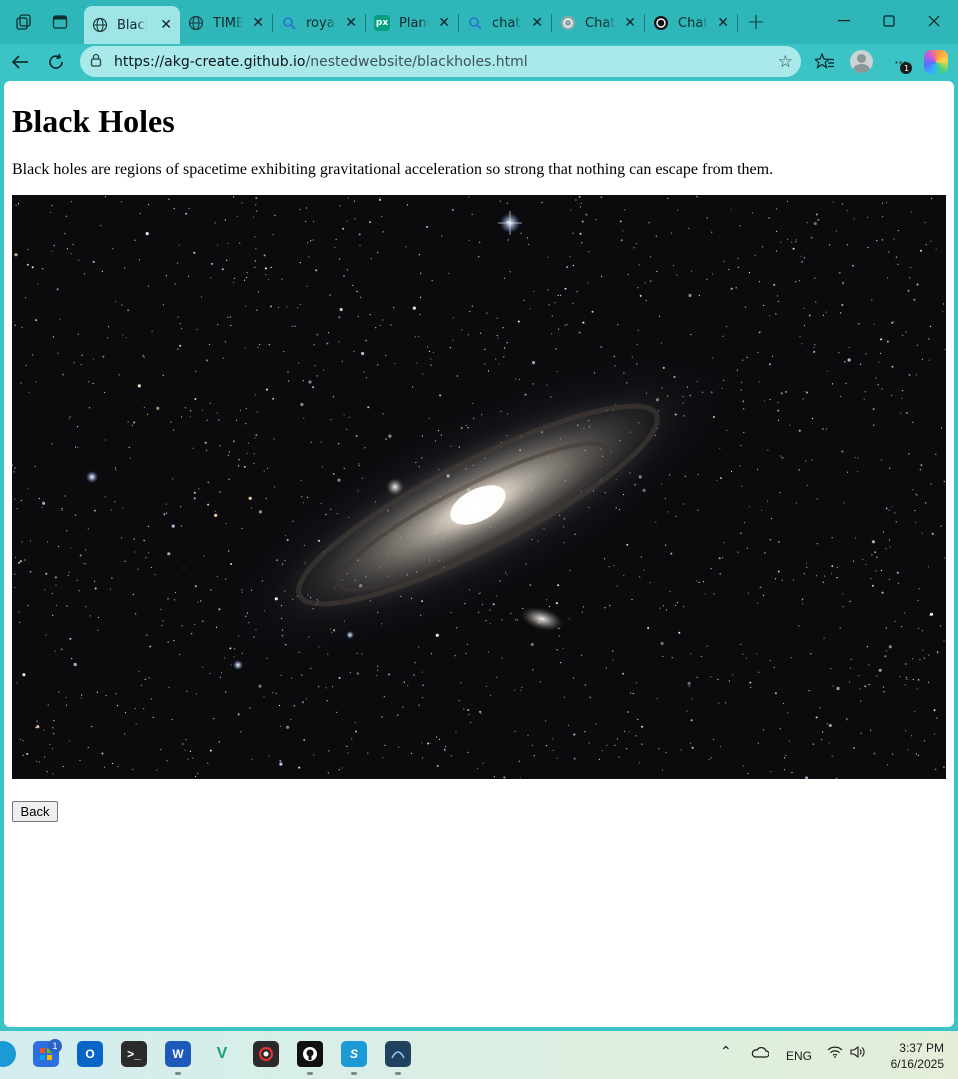 The height and width of the screenshot is (1079, 958). What do you see at coordinates (936, 62) in the screenshot?
I see `copilot-icon` at bounding box center [936, 62].